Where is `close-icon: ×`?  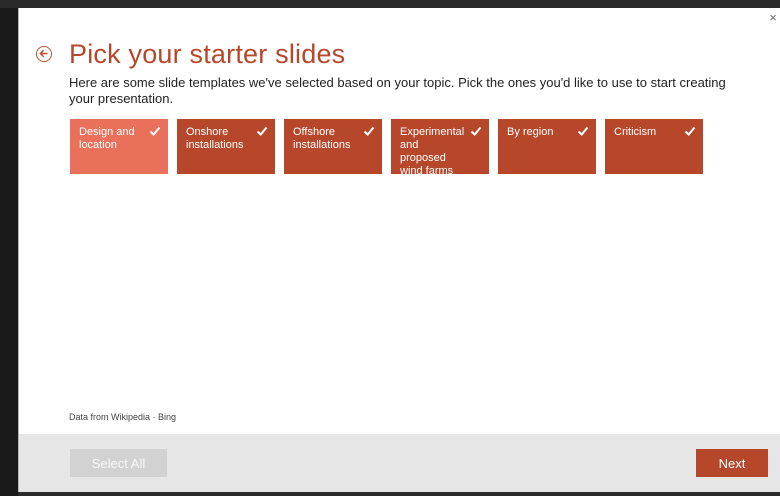
close-icon: × is located at coordinates (773, 18).